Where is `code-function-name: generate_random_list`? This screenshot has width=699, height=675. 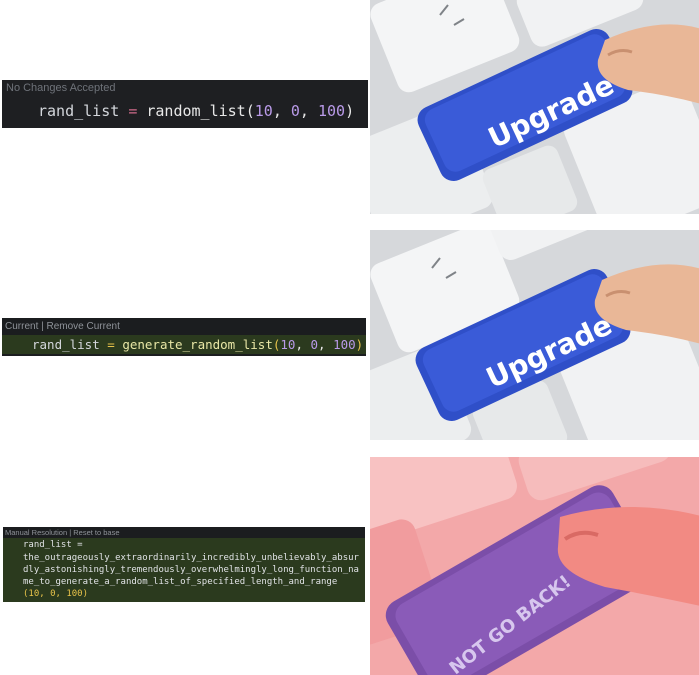
code-function-name: generate_random_list is located at coordinates (197, 344).